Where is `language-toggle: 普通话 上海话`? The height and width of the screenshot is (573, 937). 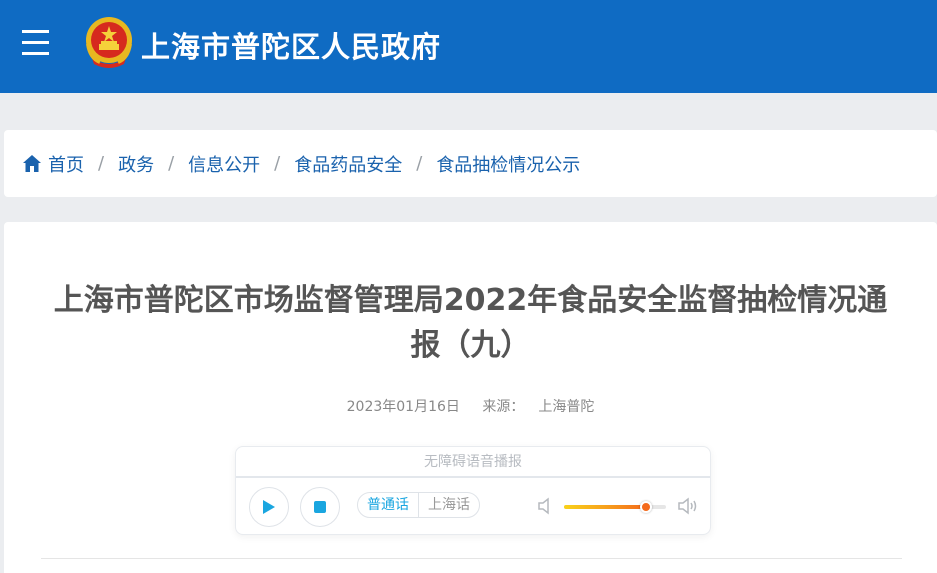
language-toggle: 普通话 上海话 is located at coordinates (418, 505).